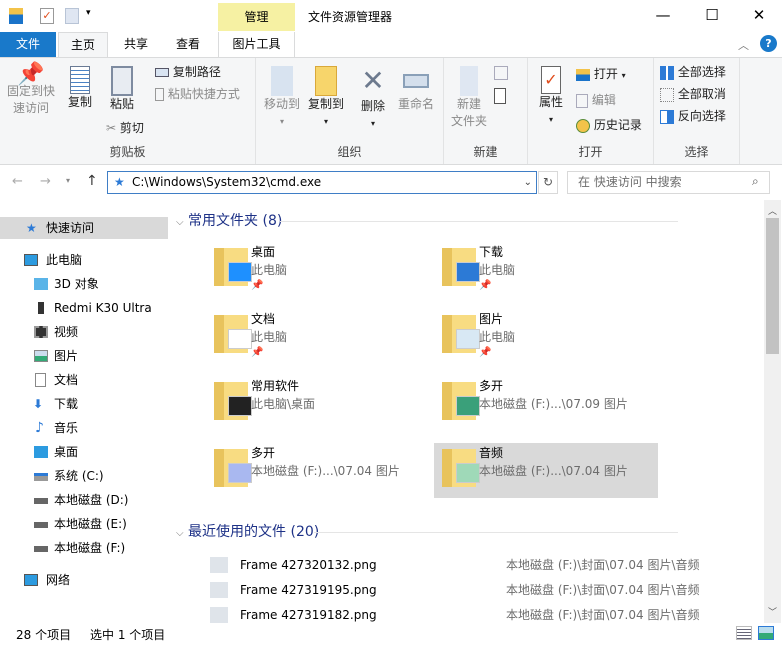 Image resolution: width=782 pixels, height=646 pixels. I want to click on copy-button: 复制, so click(80, 88).